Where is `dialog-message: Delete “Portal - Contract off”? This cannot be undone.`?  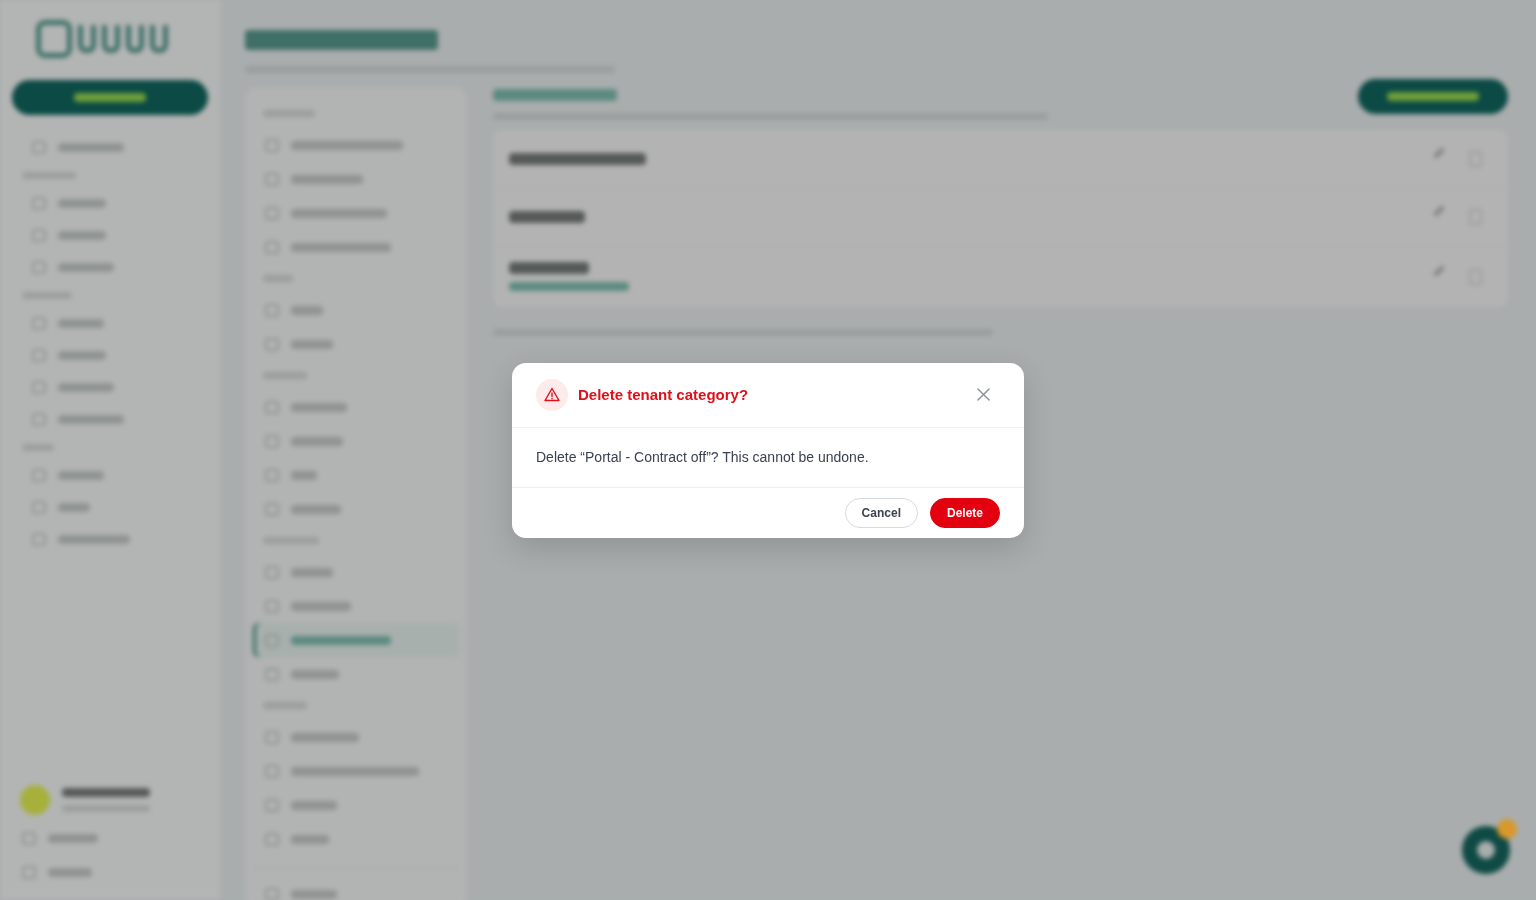
dialog-message: Delete “Portal - Contract off”? This cannot be undone. is located at coordinates (703, 457).